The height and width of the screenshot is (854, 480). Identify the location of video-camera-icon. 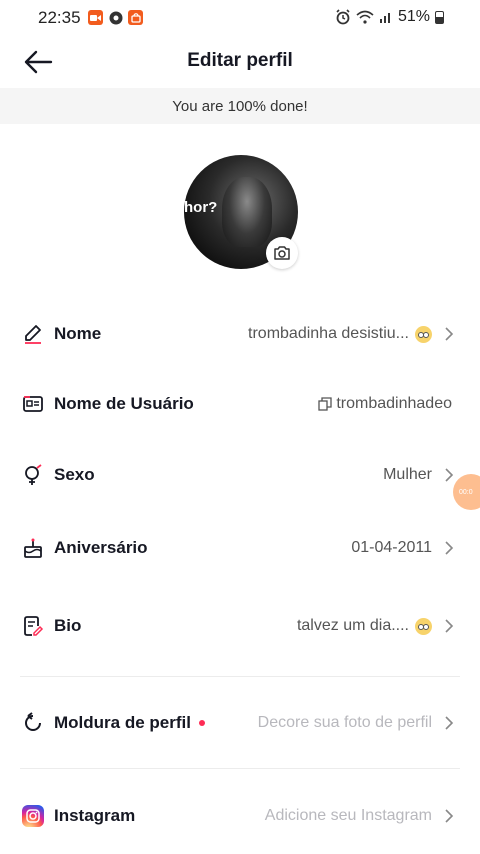
(95, 17).